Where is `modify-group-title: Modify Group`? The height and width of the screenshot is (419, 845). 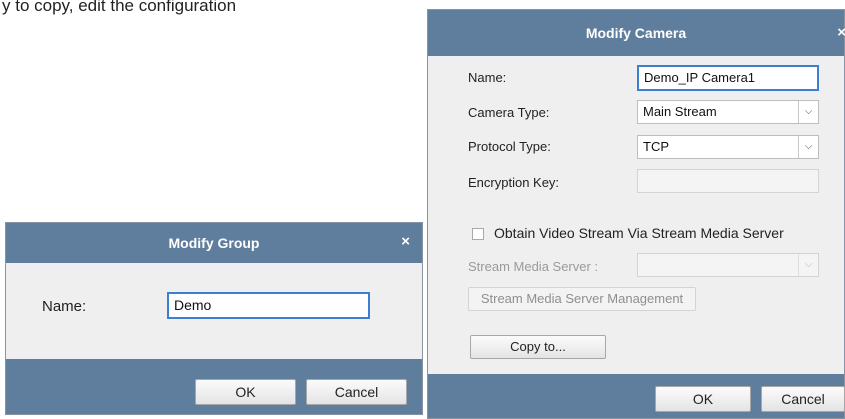
modify-group-title: Modify Group is located at coordinates (214, 243).